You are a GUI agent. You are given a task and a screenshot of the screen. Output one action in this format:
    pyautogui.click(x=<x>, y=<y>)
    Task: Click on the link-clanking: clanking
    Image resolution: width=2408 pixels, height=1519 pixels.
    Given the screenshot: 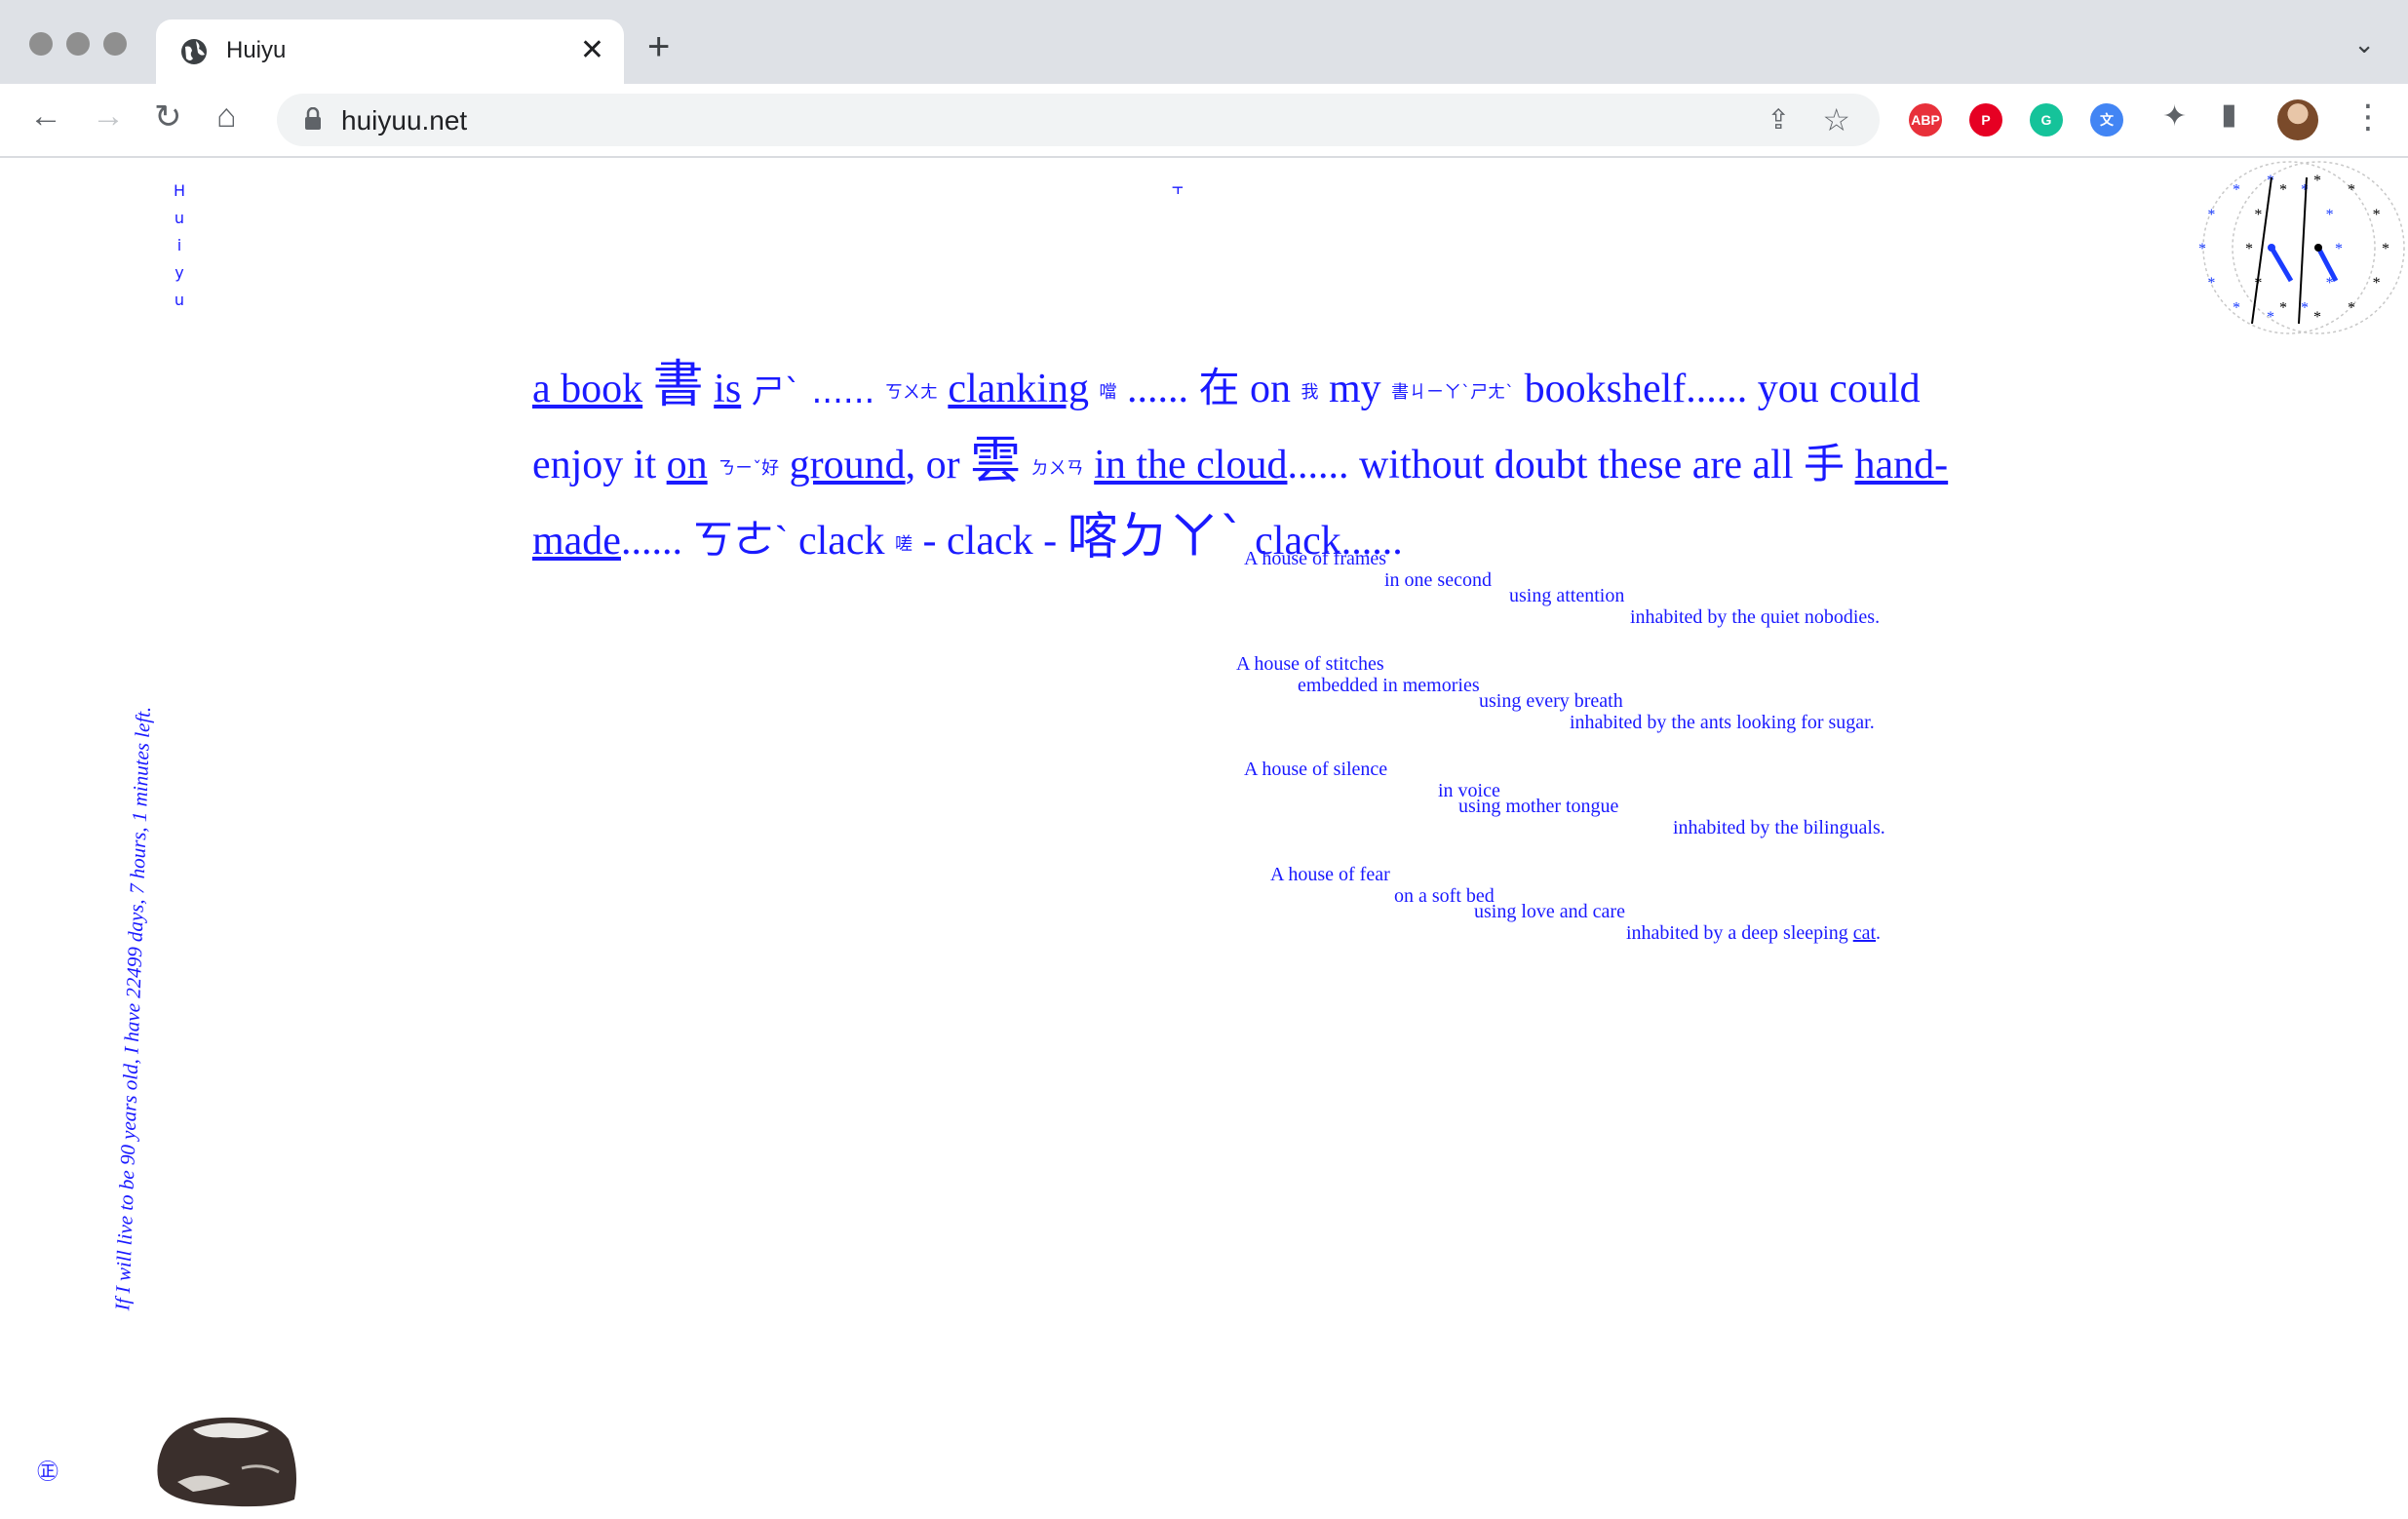 What is the action you would take?
    pyautogui.click(x=1018, y=389)
    